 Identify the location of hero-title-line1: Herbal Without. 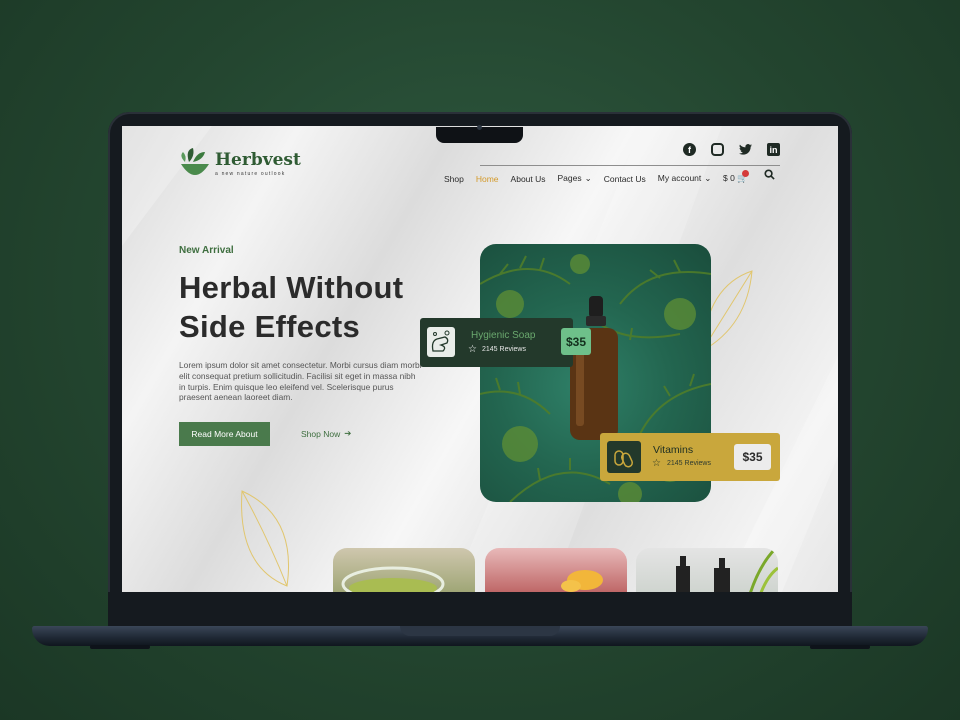
(291, 287).